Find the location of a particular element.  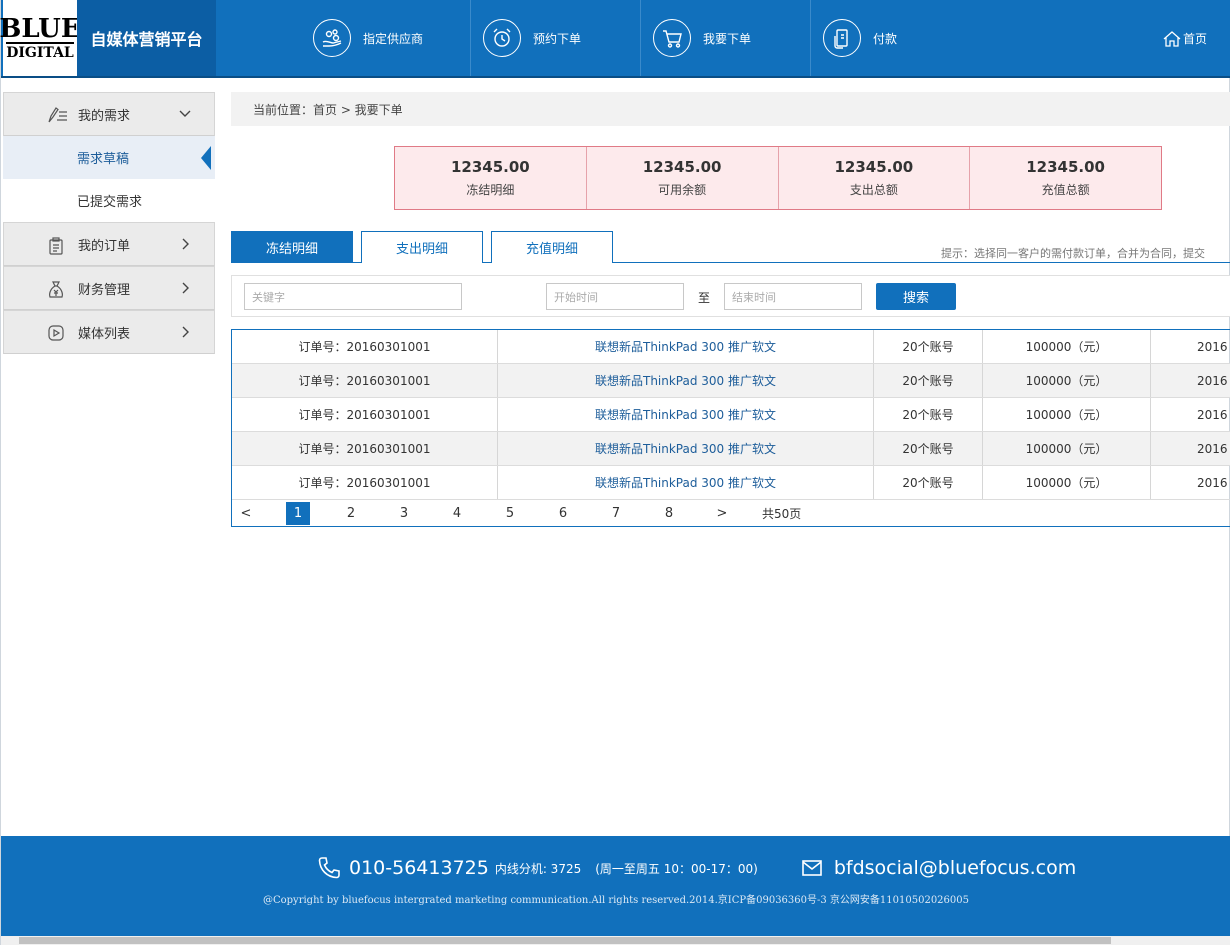

stat-available: 12345.00 可用余额 is located at coordinates (683, 178).